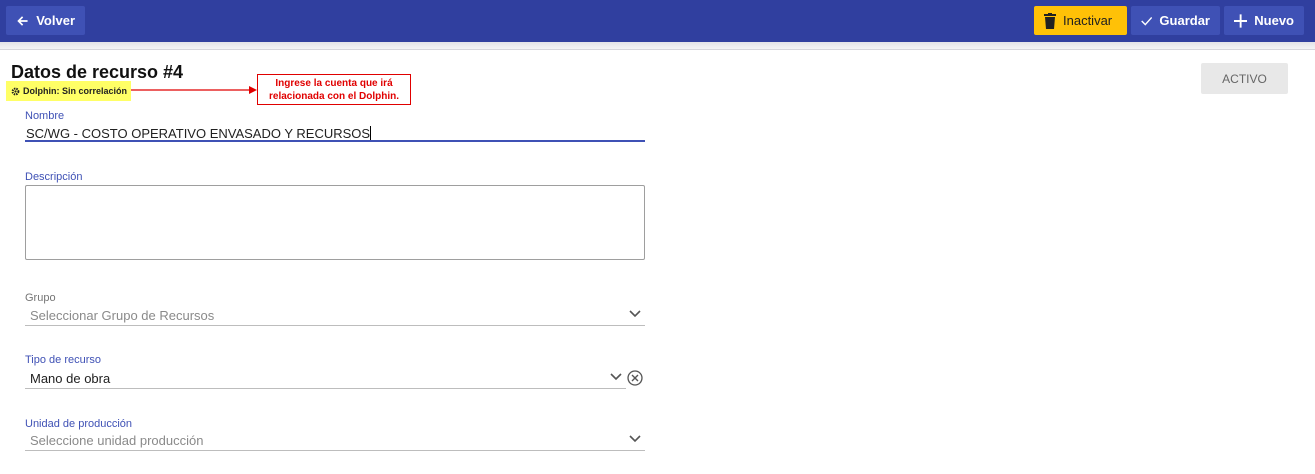 The height and width of the screenshot is (474, 1315). What do you see at coordinates (335, 222) in the screenshot?
I see `descripcion-textarea` at bounding box center [335, 222].